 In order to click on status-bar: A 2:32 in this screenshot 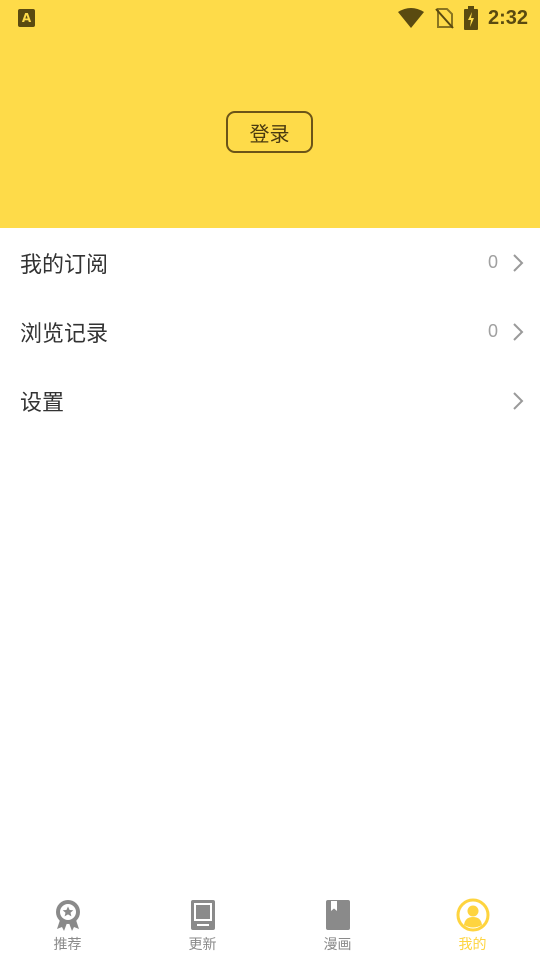, I will do `click(270, 18)`.